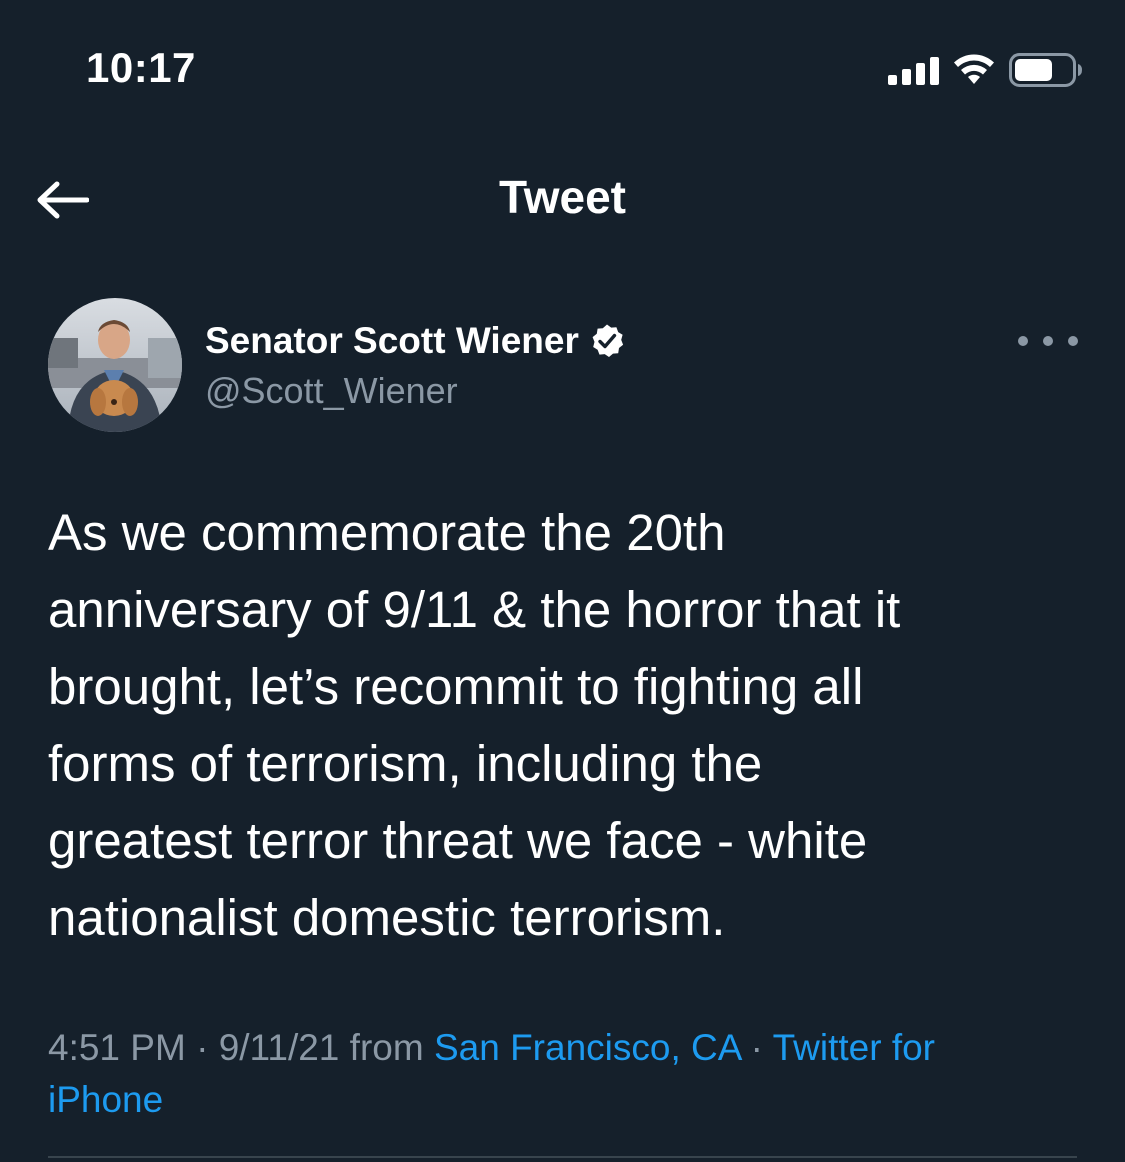 Image resolution: width=1125 pixels, height=1162 pixels. I want to click on tweet-date: 9/11/21, so click(279, 1047).